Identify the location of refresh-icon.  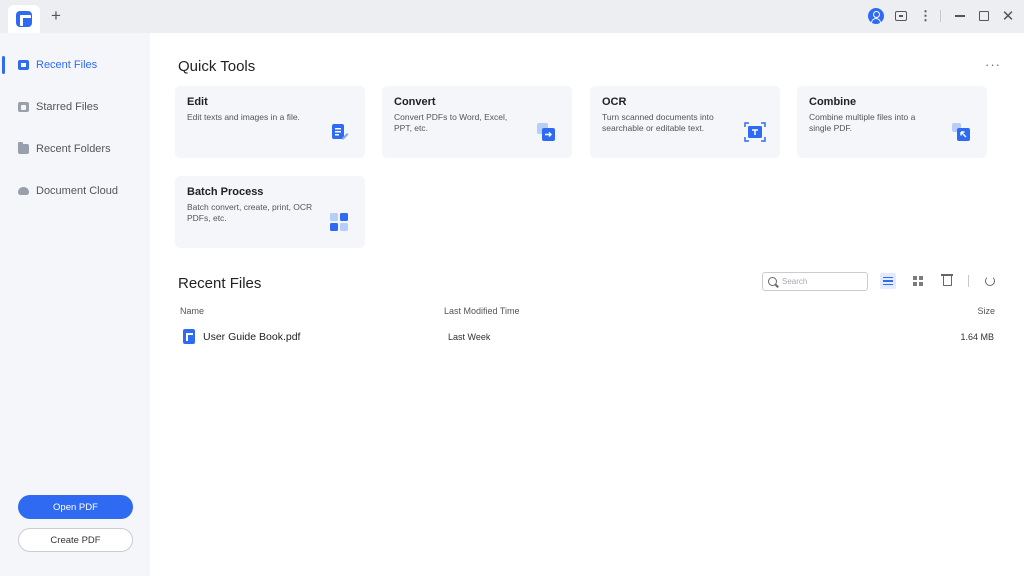
(990, 281).